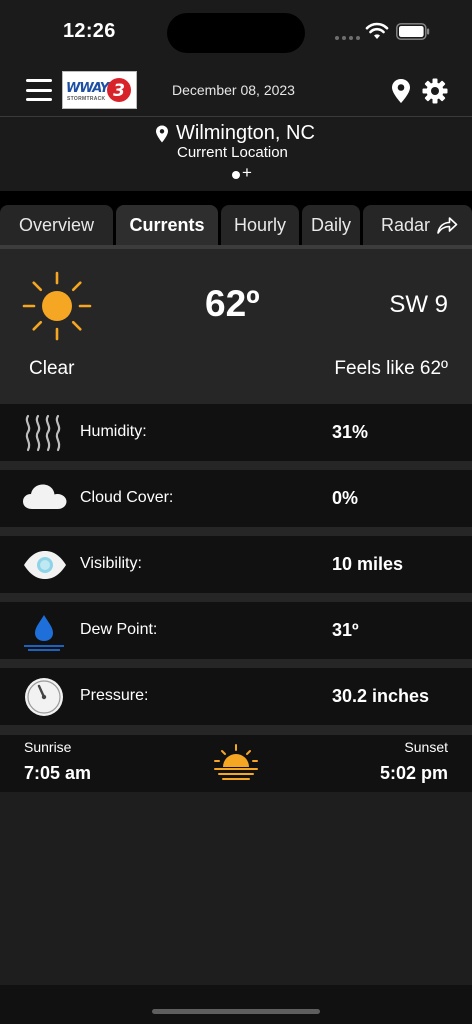 The image size is (472, 1024). I want to click on location-header: Wilmington, NC Current Location +, so click(236, 154).